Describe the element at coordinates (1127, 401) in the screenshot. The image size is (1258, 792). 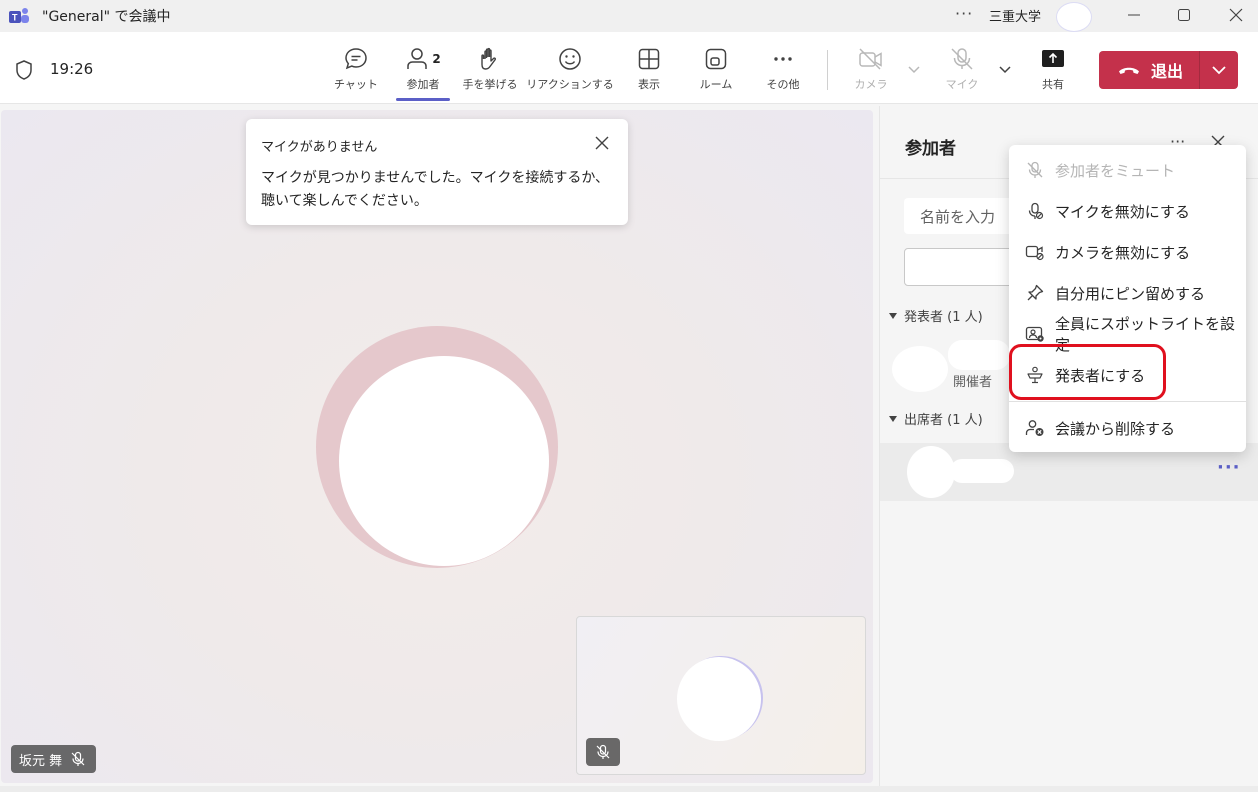
I see `menu-divider` at that location.